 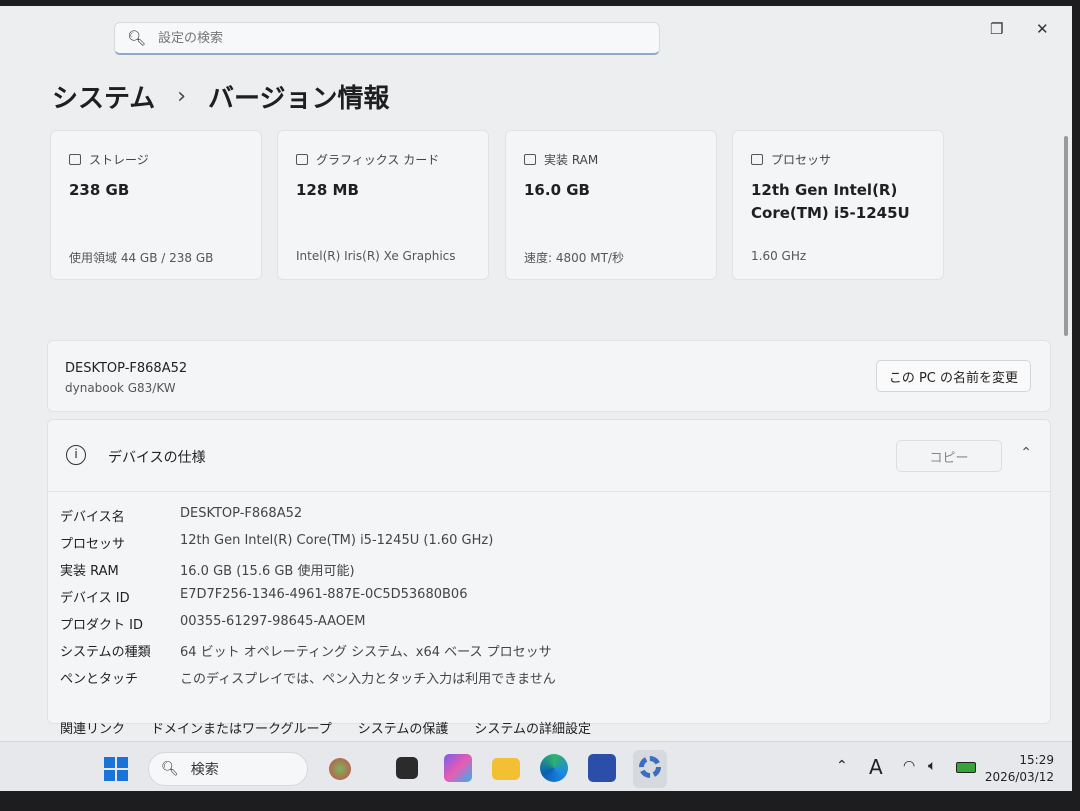 What do you see at coordinates (1019, 777) in the screenshot?
I see `clock-date: 2026/03/12` at bounding box center [1019, 777].